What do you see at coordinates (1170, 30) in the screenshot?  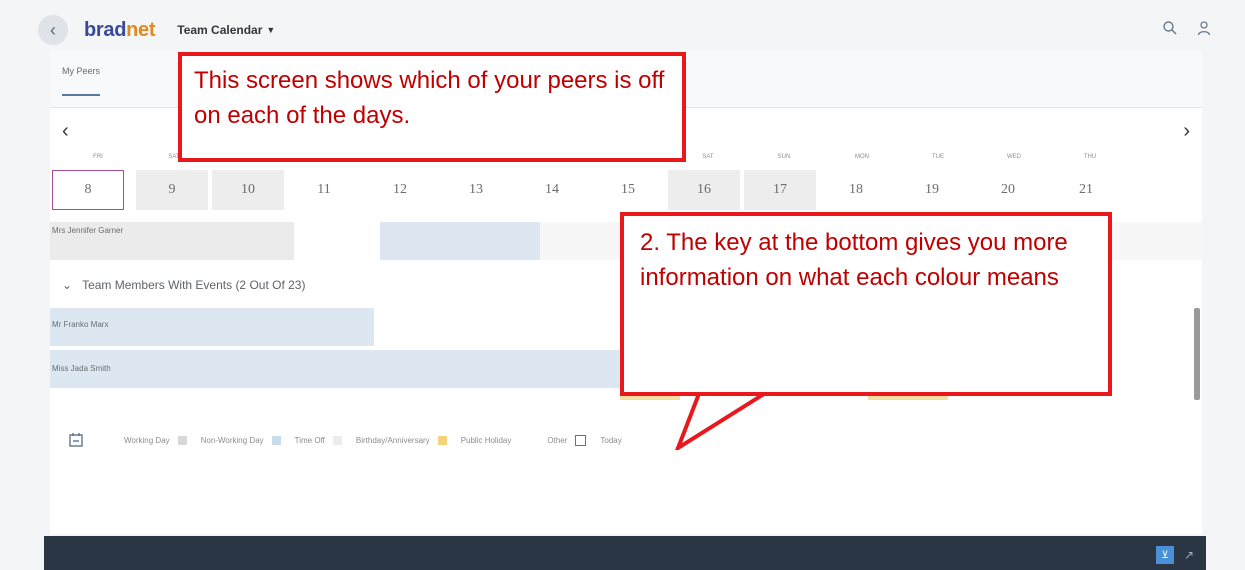 I see `search-icon` at bounding box center [1170, 30].